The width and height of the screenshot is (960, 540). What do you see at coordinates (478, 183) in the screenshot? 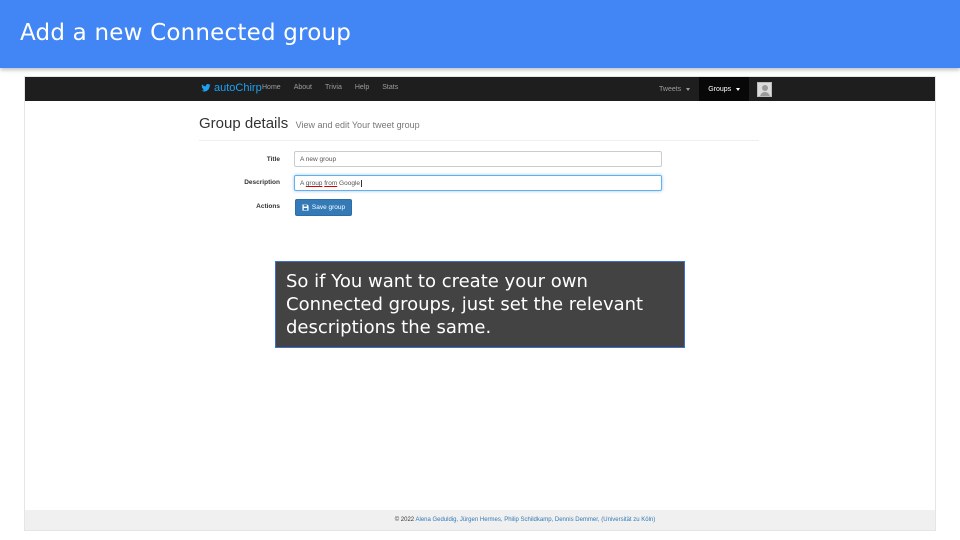
I see `description-field: A group from Google` at bounding box center [478, 183].